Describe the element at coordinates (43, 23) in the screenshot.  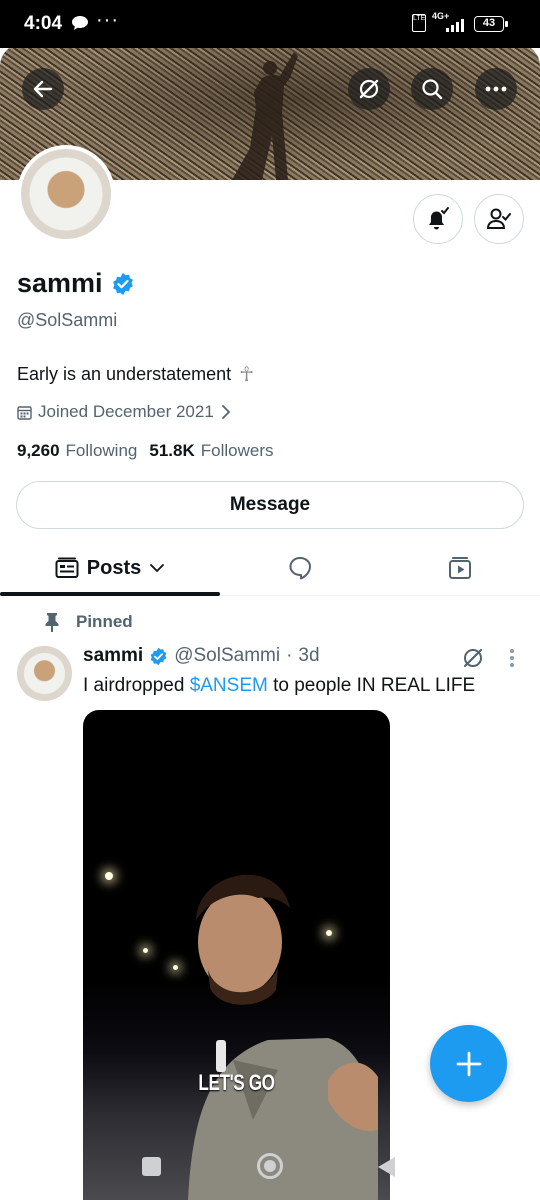
I see `status-time: 4:04` at that location.